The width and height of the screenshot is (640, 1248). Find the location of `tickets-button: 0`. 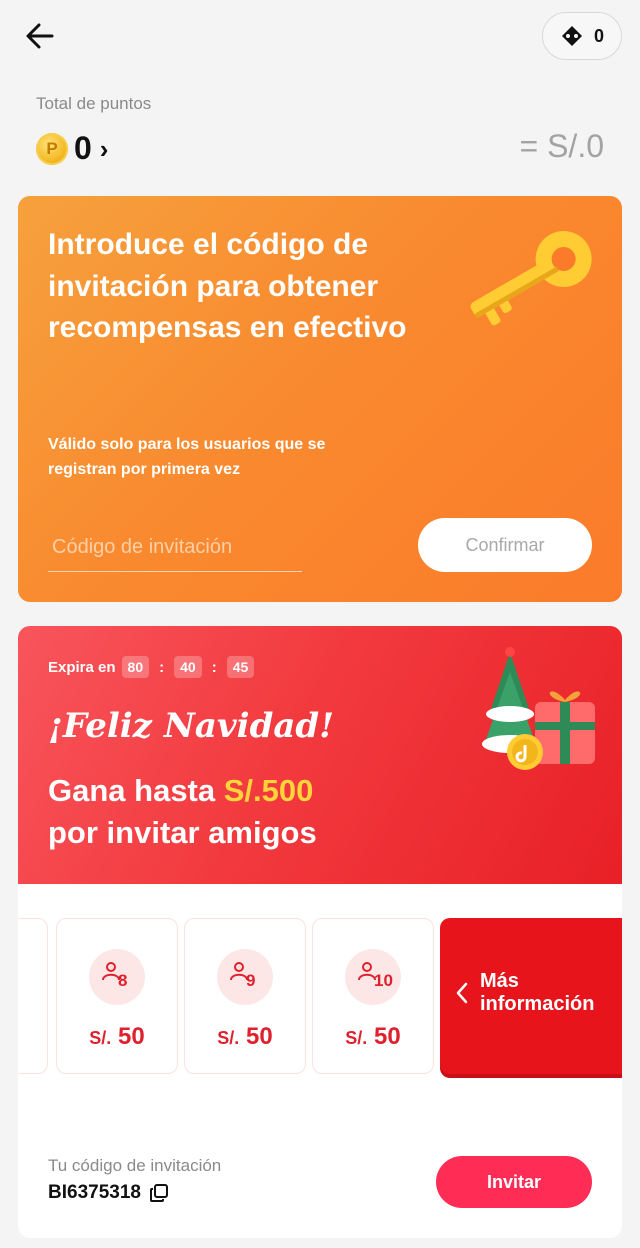

tickets-button: 0 is located at coordinates (582, 36).